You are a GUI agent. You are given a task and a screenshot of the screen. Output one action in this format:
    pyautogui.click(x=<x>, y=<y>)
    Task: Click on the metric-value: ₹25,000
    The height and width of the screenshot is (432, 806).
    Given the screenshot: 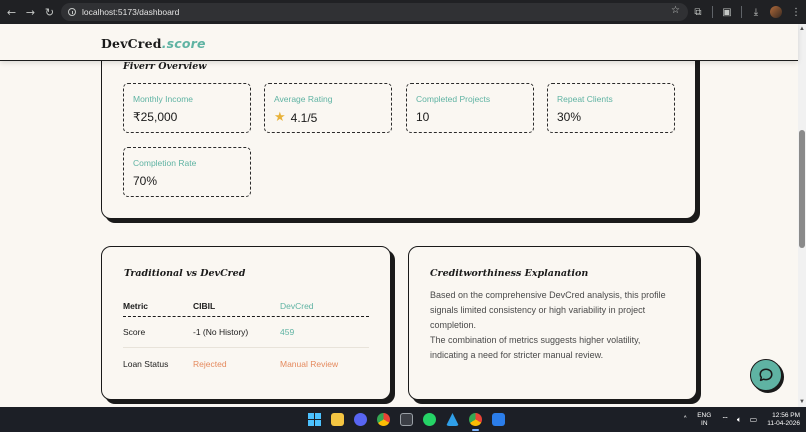 What is the action you would take?
    pyautogui.click(x=155, y=117)
    